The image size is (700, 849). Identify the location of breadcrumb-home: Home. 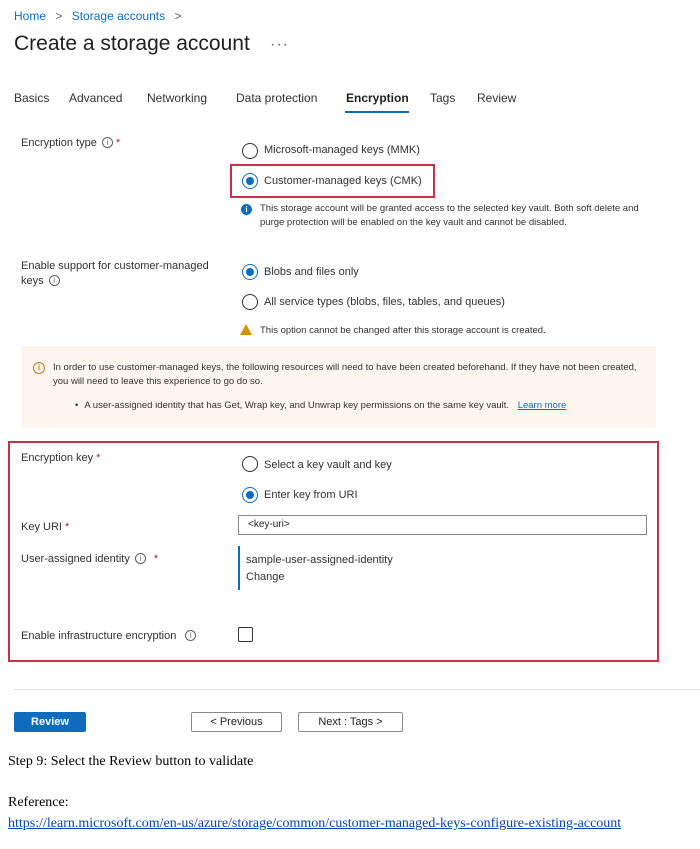
(30, 16).